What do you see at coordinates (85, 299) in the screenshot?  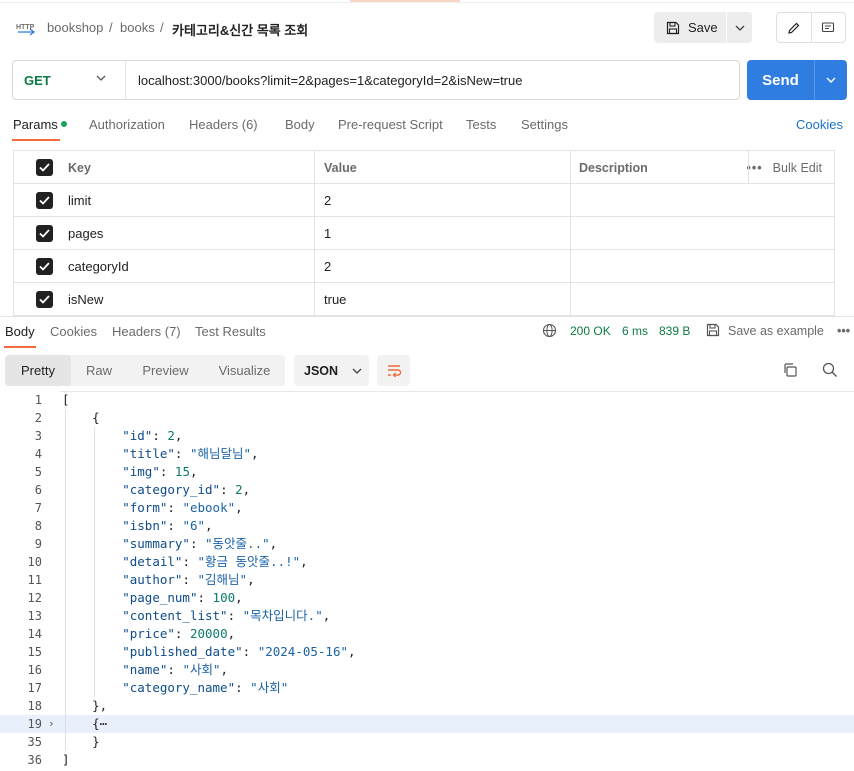 I see `param-key: isNew` at bounding box center [85, 299].